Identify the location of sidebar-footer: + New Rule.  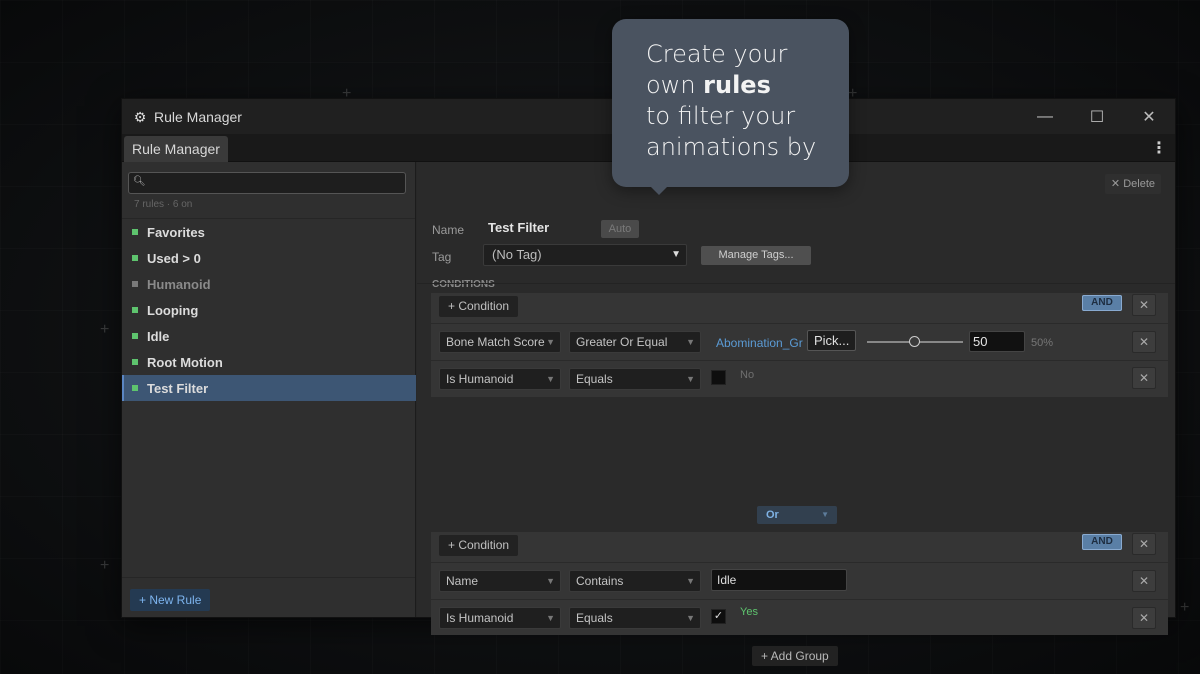
(268, 597).